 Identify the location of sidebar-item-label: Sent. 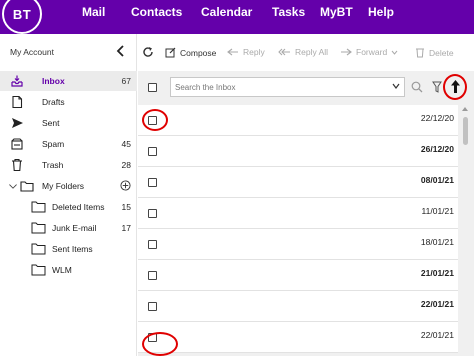
(51, 123).